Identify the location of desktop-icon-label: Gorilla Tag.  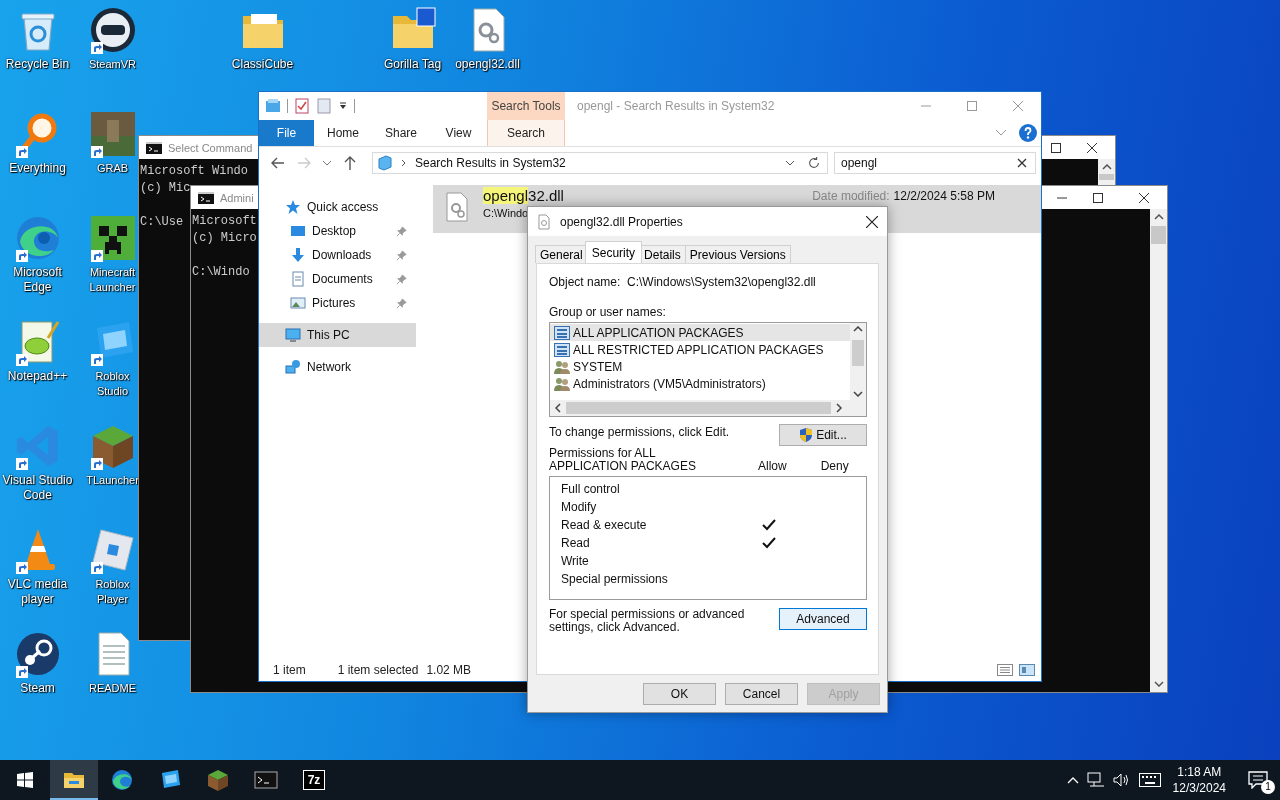
(412, 64).